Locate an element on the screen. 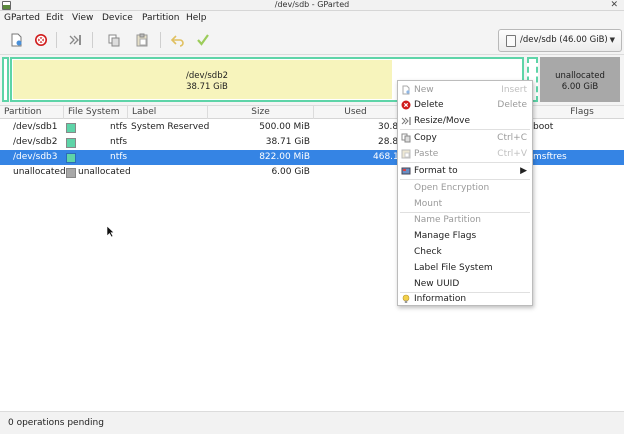 The image size is (624, 434). row-partition: /dev/sdb1 is located at coordinates (35, 127).